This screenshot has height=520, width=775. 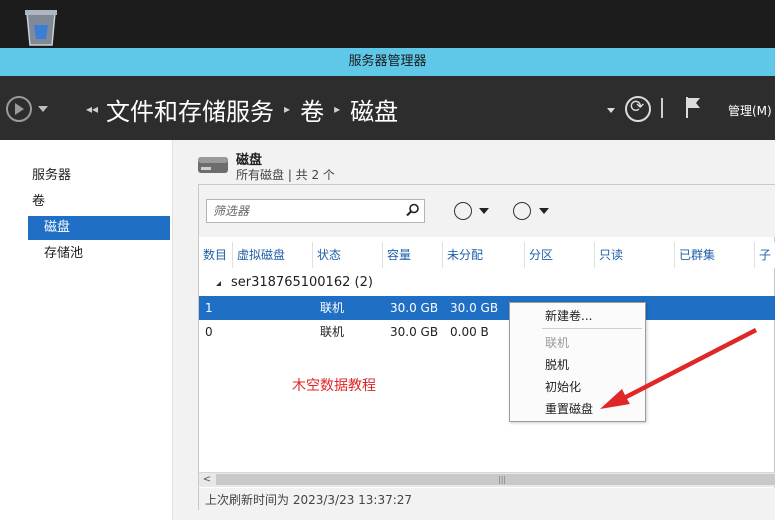 What do you see at coordinates (41, 27) in the screenshot?
I see `recycle-bin-icon` at bounding box center [41, 27].